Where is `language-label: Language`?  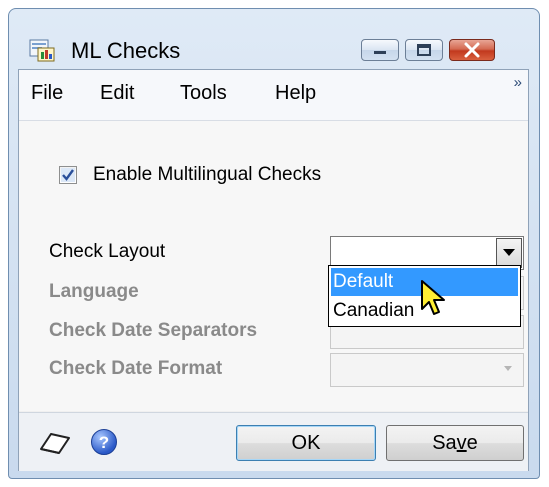 language-label: Language is located at coordinates (94, 291).